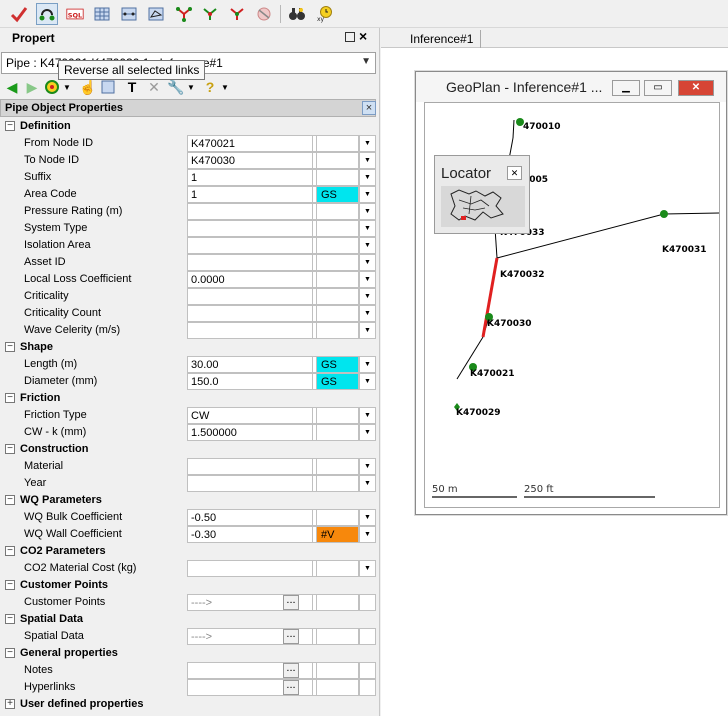  What do you see at coordinates (190, 704) in the screenshot?
I see `section-user-defined-properties: + User defined properties` at bounding box center [190, 704].